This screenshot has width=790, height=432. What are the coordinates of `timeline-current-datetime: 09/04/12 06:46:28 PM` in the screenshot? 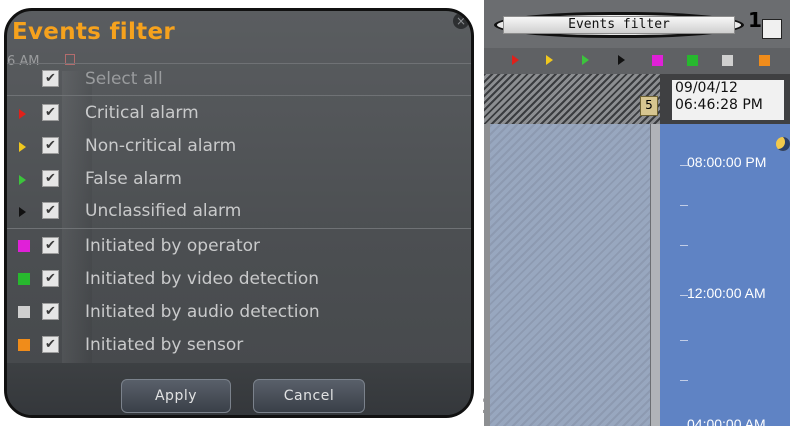 It's located at (728, 100).